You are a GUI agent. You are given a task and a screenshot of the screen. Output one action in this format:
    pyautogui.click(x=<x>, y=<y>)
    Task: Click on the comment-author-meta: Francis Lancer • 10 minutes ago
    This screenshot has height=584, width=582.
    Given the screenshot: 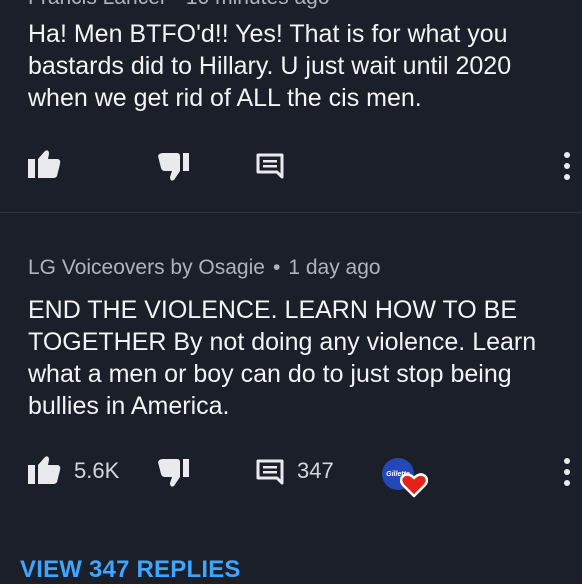 What is the action you would take?
    pyautogui.click(x=179, y=5)
    